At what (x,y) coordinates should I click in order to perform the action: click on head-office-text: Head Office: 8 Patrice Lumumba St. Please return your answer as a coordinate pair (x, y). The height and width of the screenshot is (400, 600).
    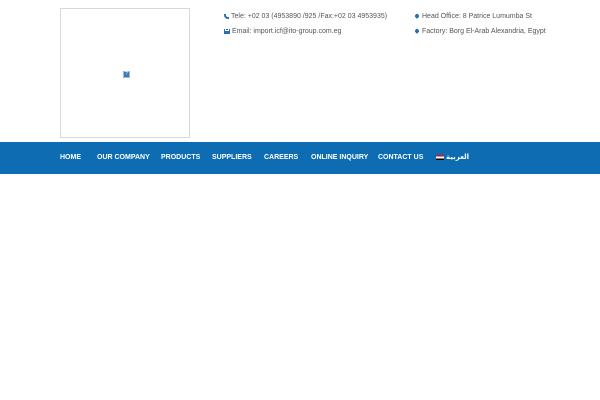
    Looking at the image, I should click on (477, 16).